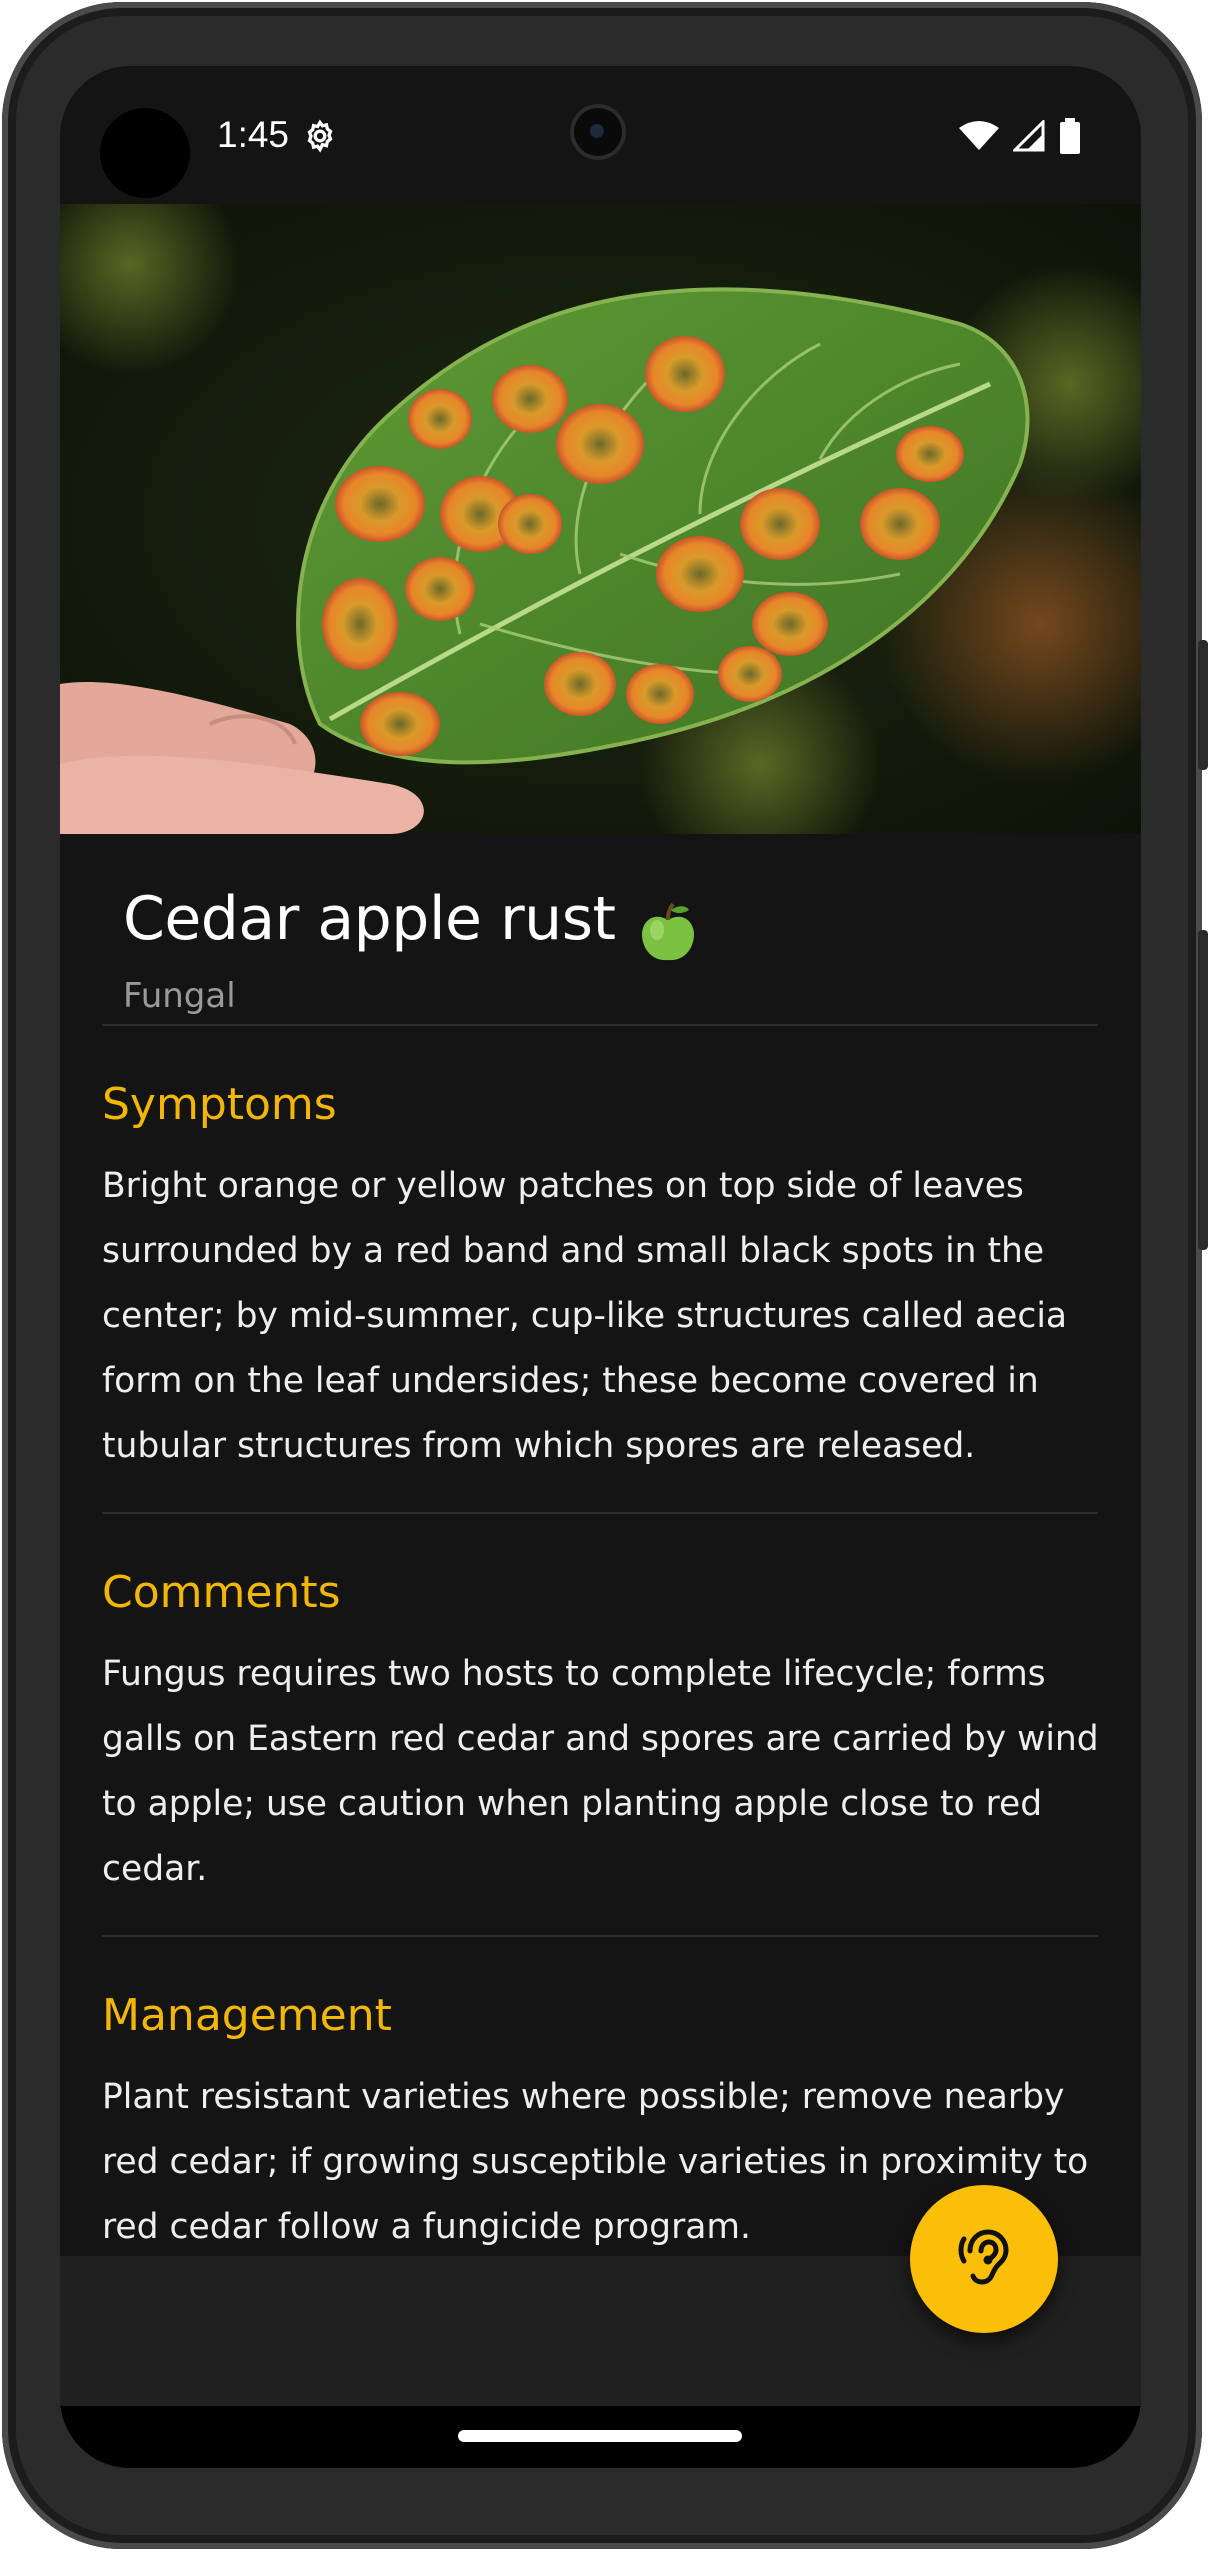  I want to click on section-heading-management: Management, so click(247, 2015).